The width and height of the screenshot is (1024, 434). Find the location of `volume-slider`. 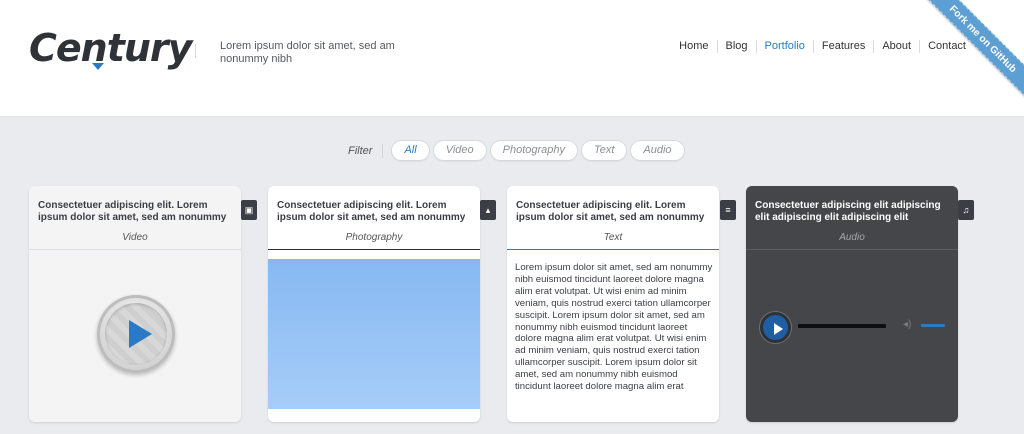

volume-slider is located at coordinates (933, 325).